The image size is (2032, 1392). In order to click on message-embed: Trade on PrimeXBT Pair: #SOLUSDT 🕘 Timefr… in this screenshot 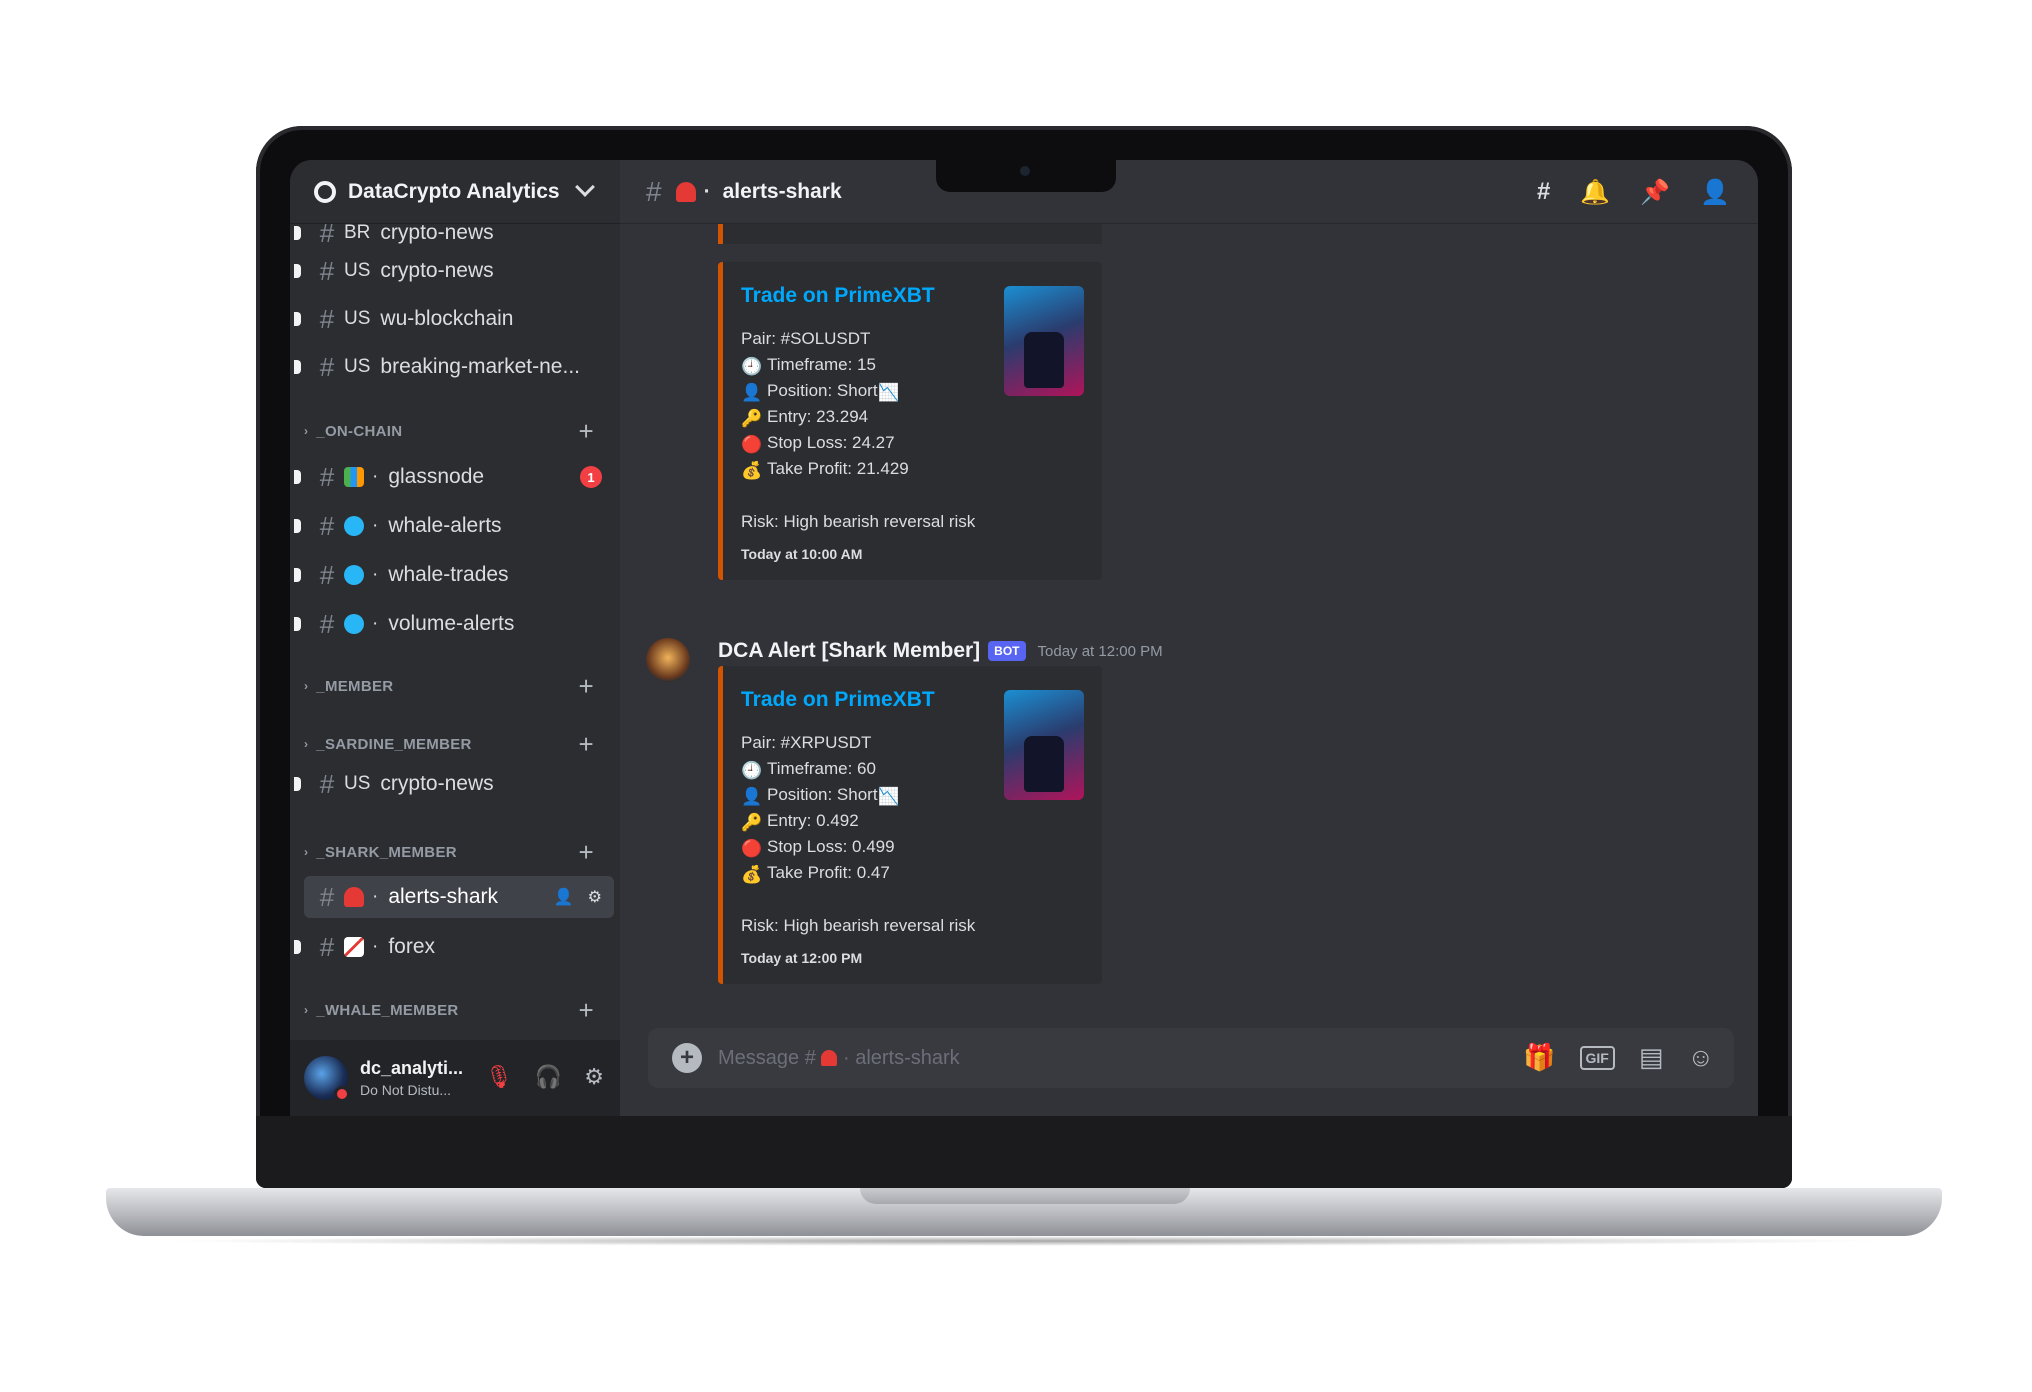, I will do `click(910, 421)`.